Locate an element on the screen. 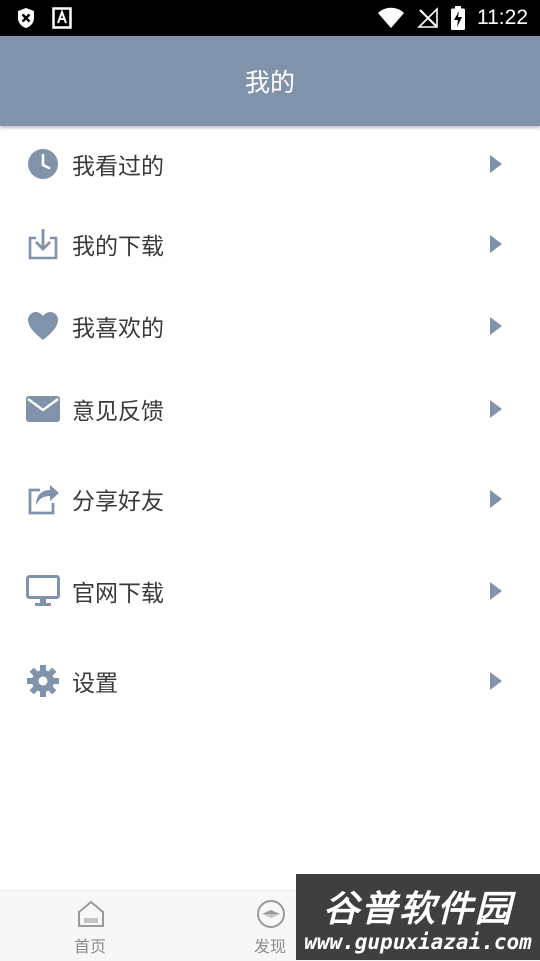 Image resolution: width=540 pixels, height=961 pixels. monitor-icon is located at coordinates (43, 591).